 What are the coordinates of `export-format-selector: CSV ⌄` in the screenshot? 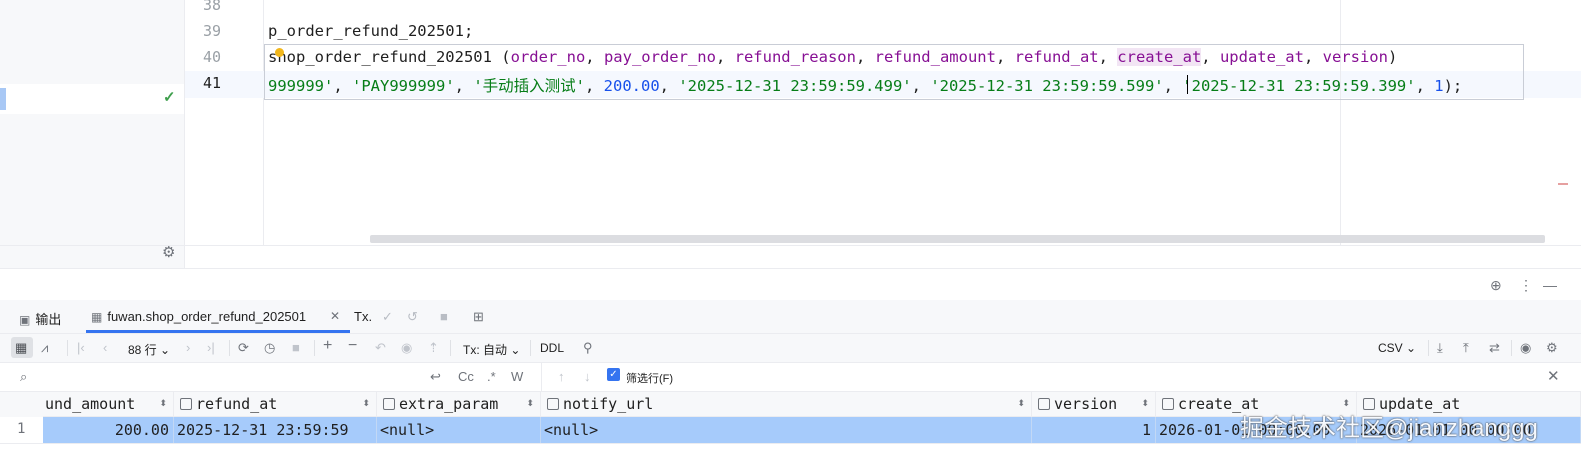 It's located at (1397, 348).